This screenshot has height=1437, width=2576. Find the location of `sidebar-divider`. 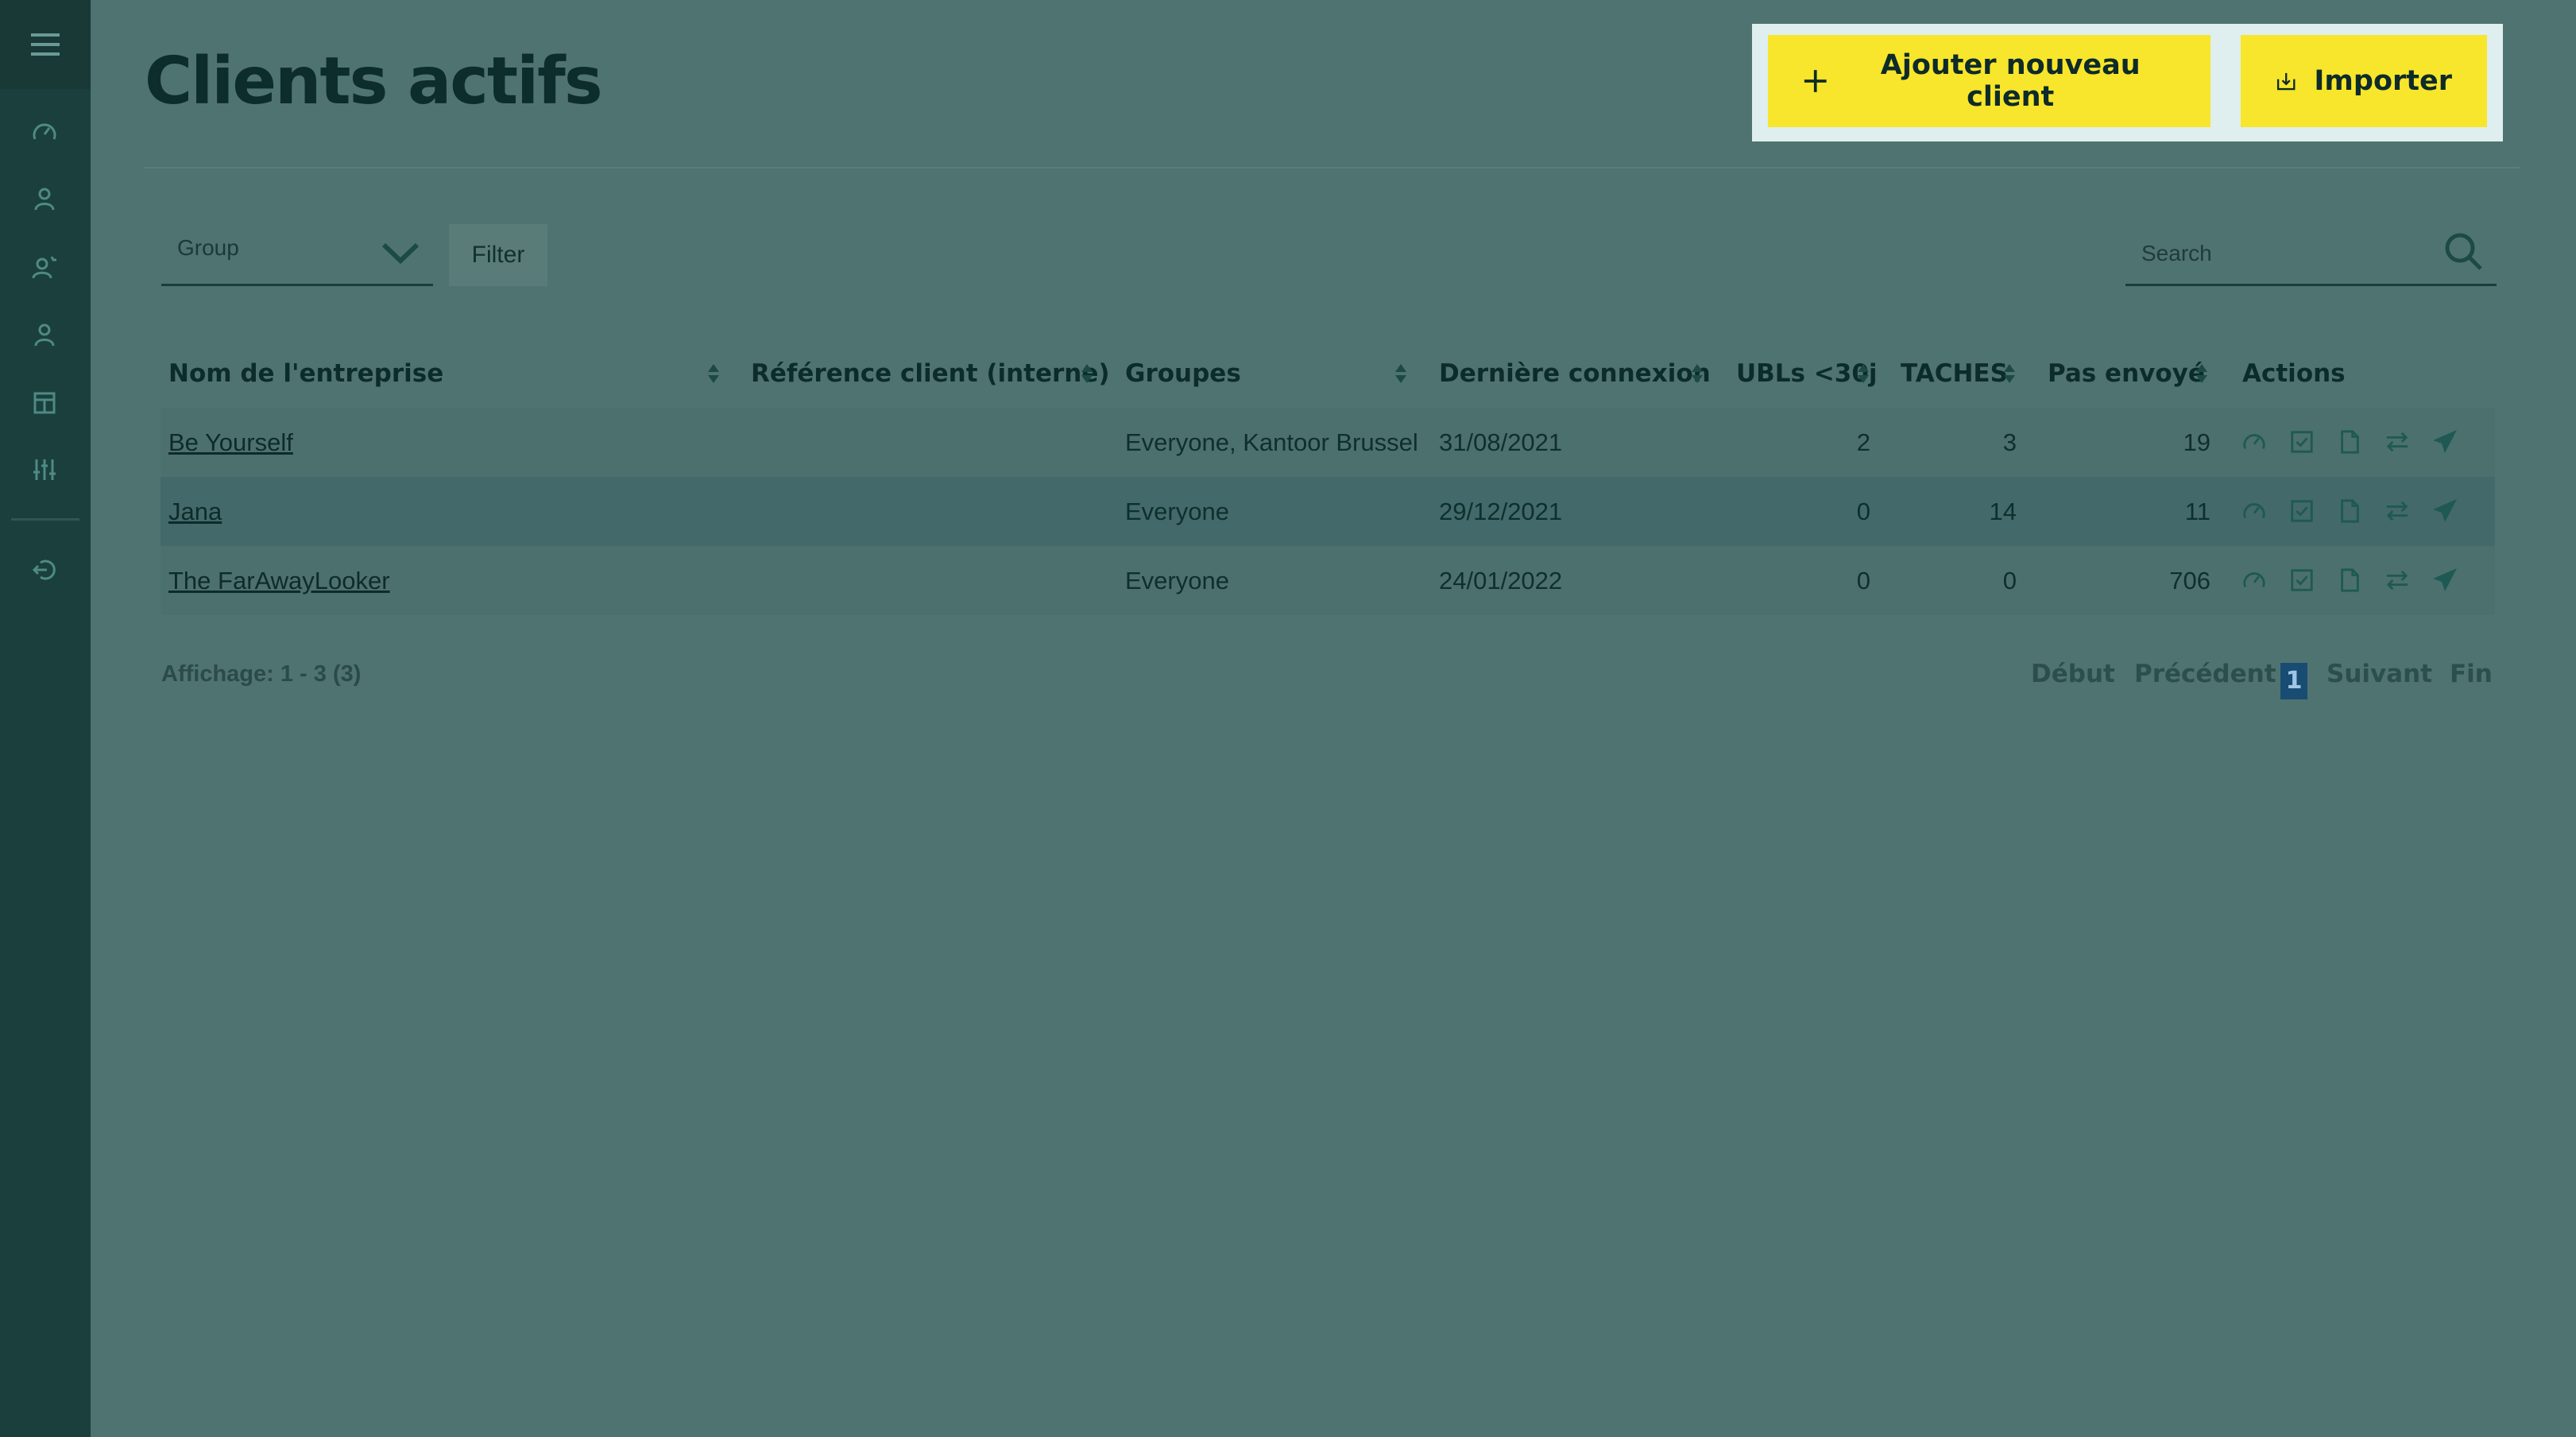

sidebar-divider is located at coordinates (45, 519).